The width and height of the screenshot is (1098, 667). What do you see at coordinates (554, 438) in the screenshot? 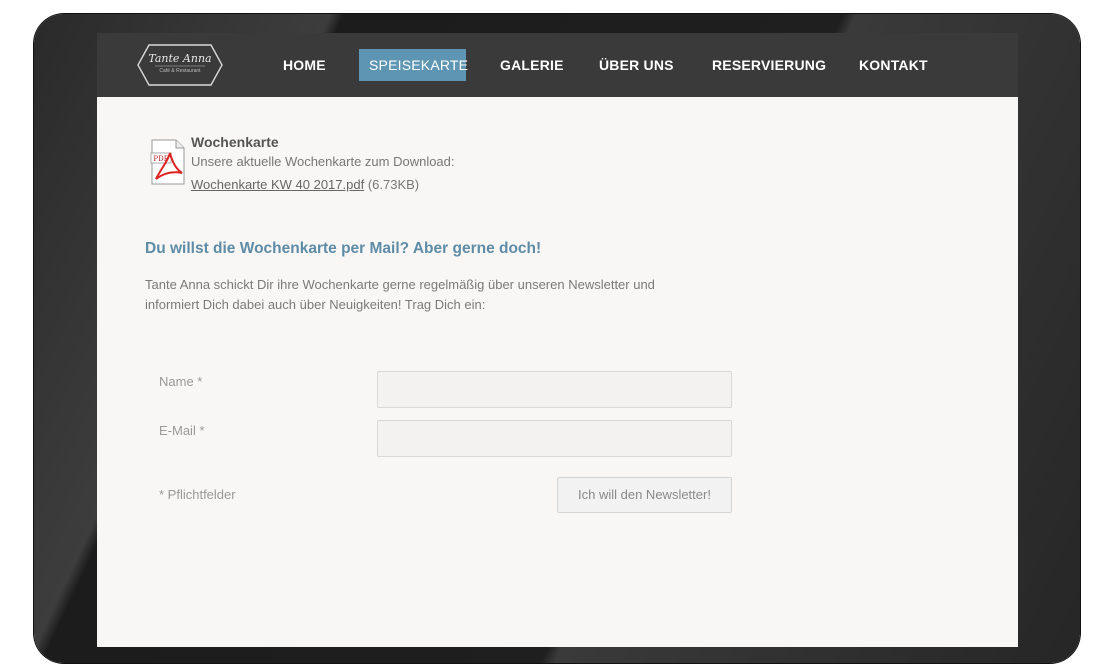
I see `email-input` at bounding box center [554, 438].